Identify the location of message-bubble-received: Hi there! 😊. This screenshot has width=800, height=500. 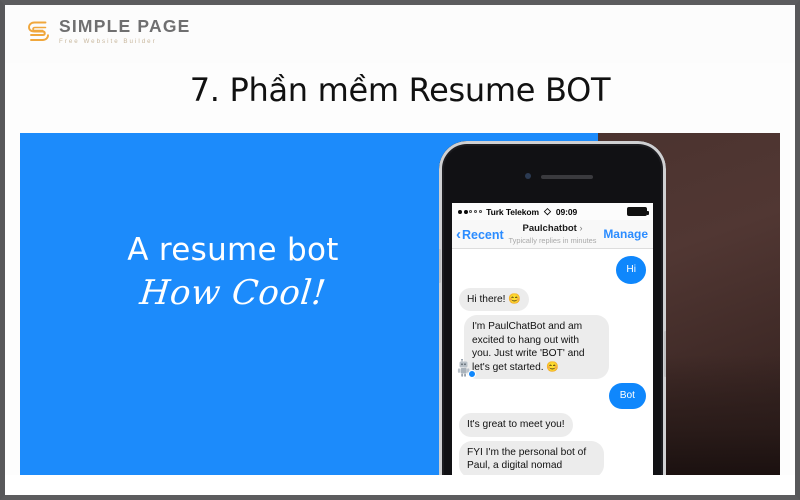
(494, 299).